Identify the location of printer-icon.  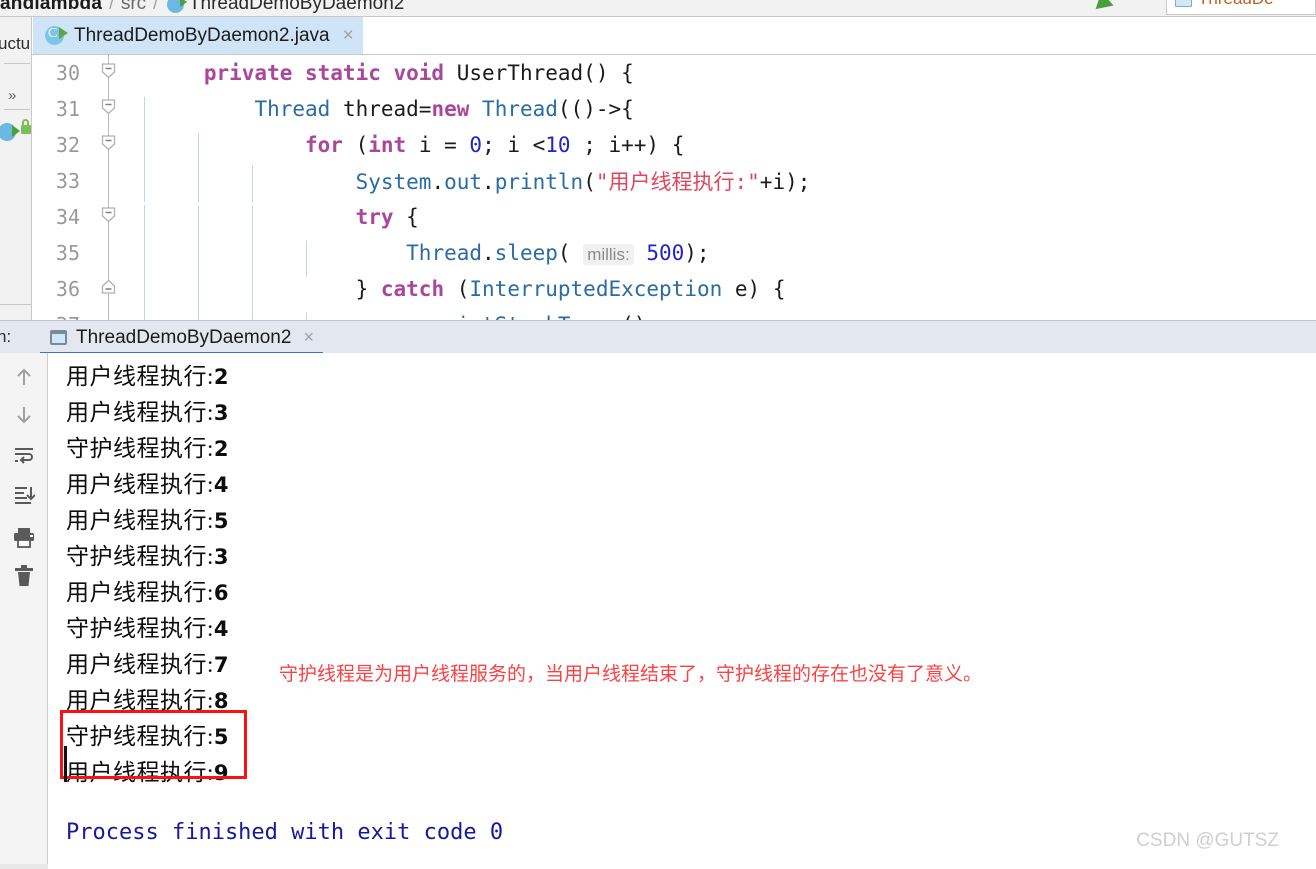
(24, 538).